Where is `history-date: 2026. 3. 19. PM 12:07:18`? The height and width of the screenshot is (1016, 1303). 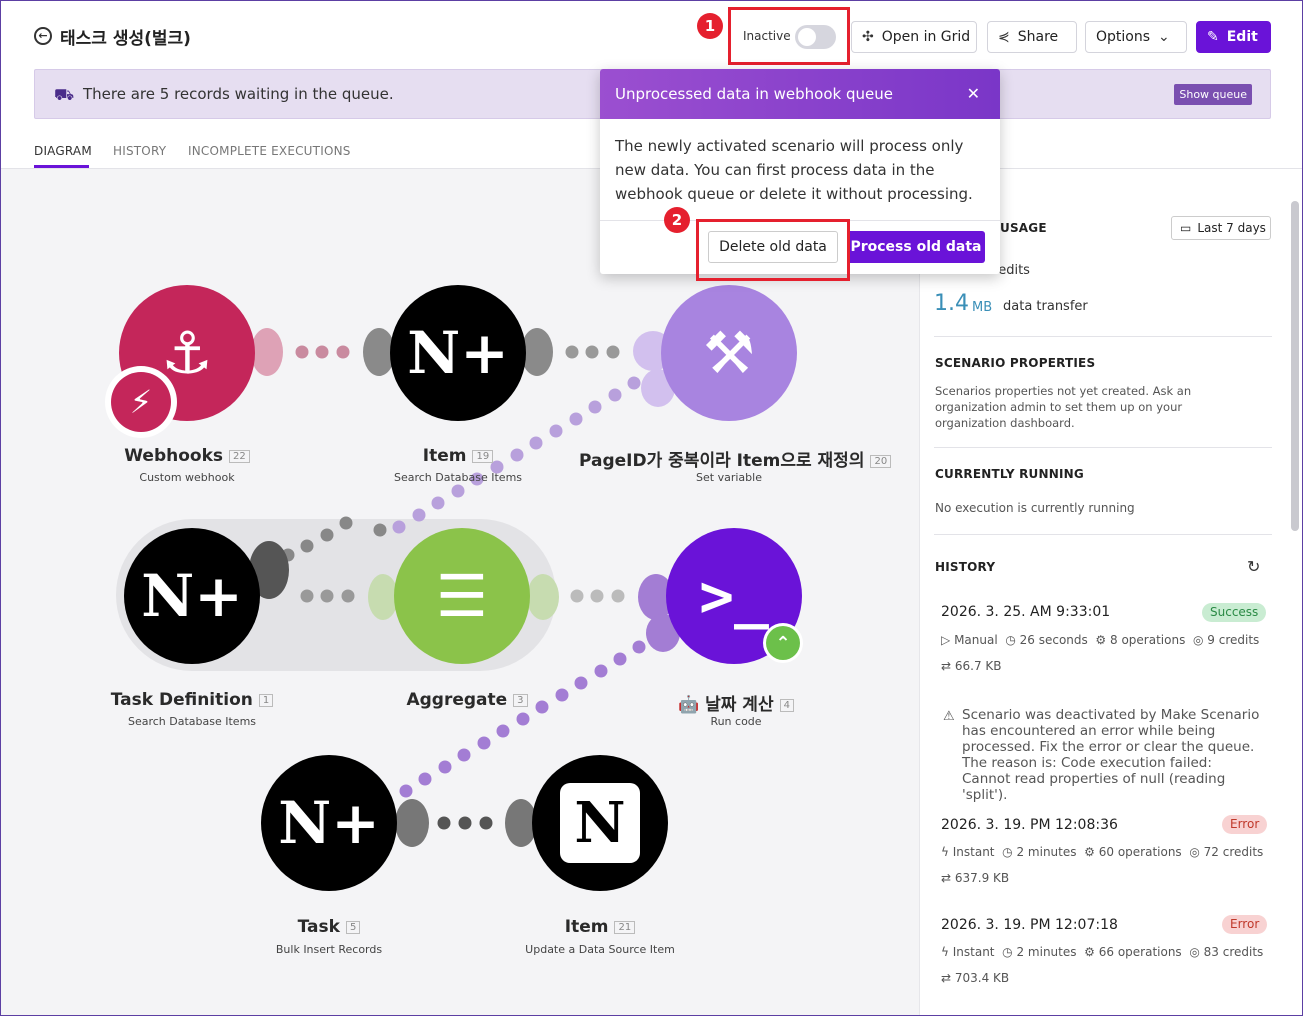
history-date: 2026. 3. 19. PM 12:07:18 is located at coordinates (1029, 925).